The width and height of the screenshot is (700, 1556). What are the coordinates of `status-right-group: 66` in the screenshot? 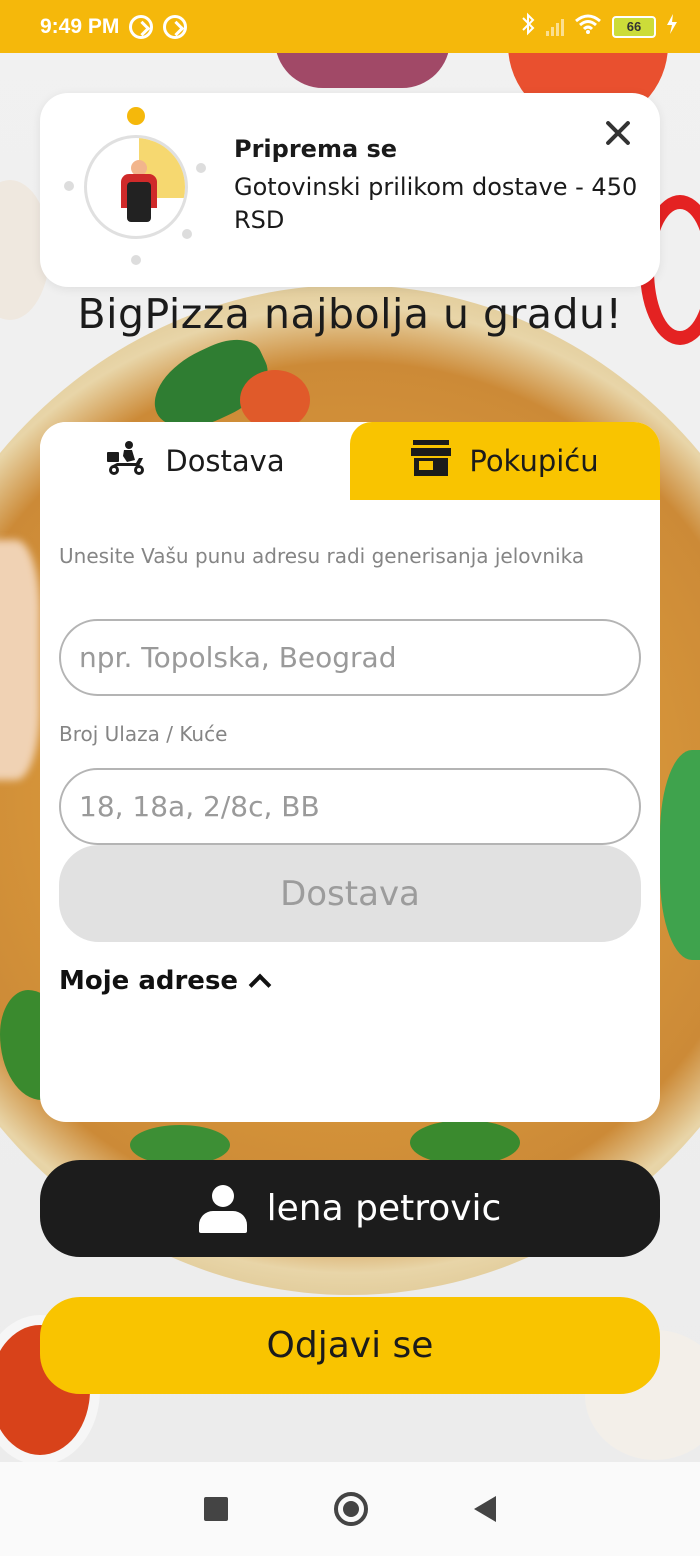 It's located at (599, 26).